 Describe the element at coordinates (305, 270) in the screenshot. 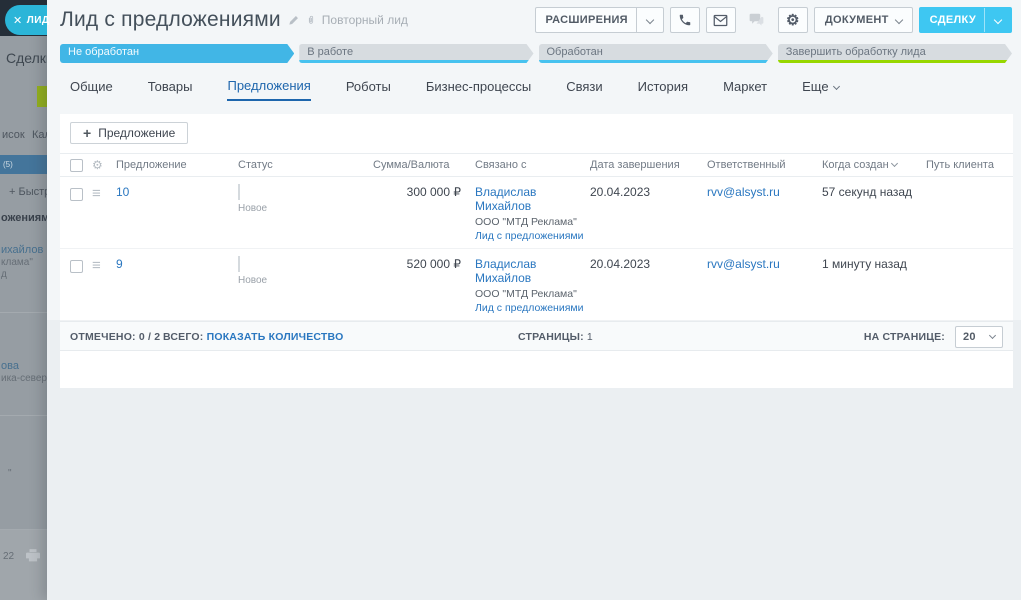

I see `status-cell: Новое` at that location.